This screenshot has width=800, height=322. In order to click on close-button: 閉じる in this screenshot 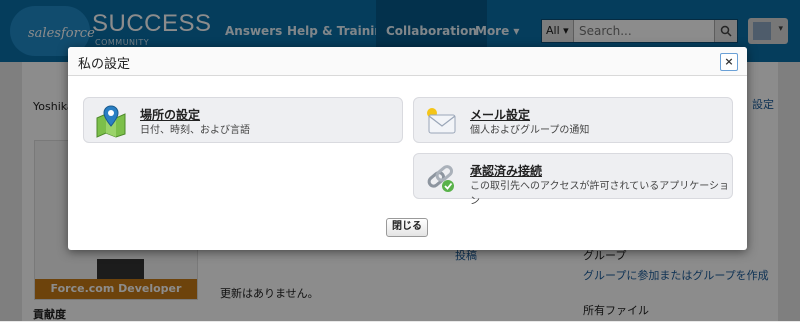, I will do `click(407, 227)`.